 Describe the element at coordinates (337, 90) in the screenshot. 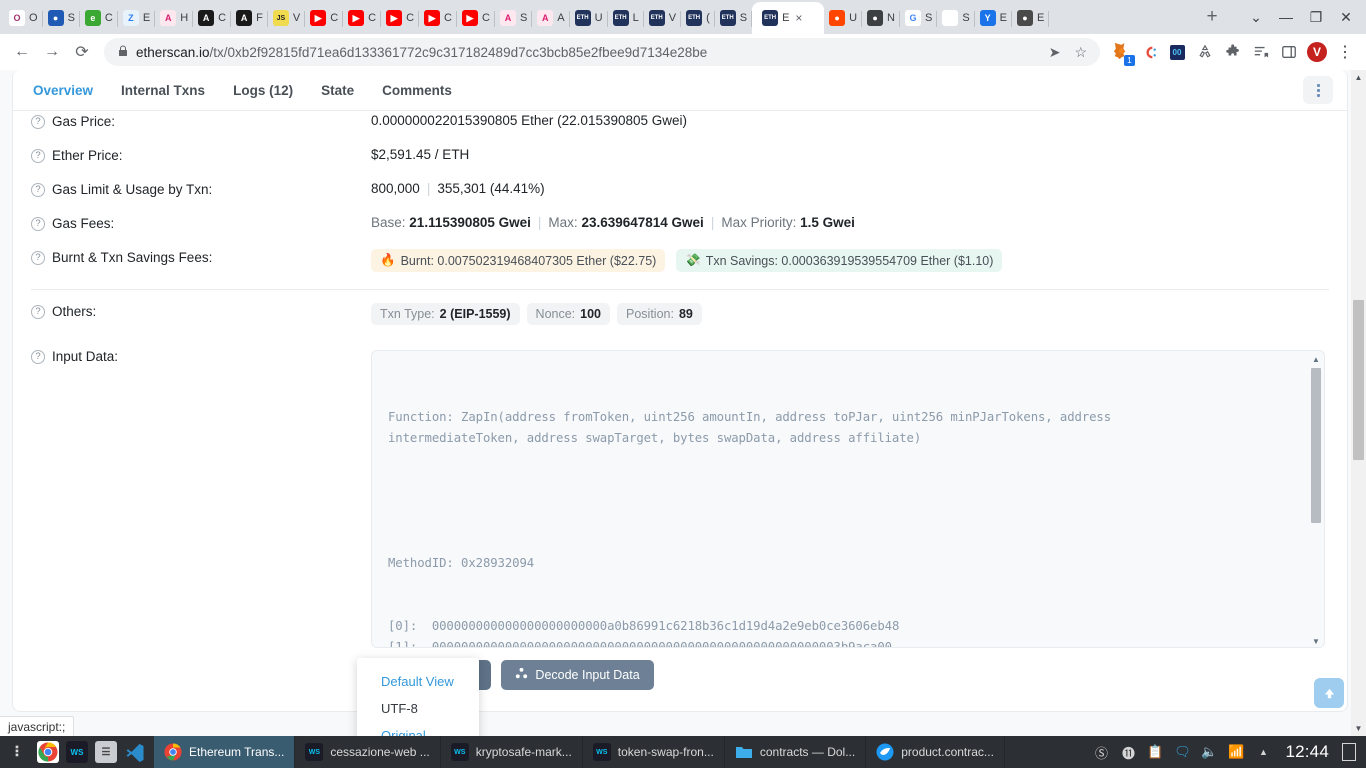

I see `tab-state: State` at that location.